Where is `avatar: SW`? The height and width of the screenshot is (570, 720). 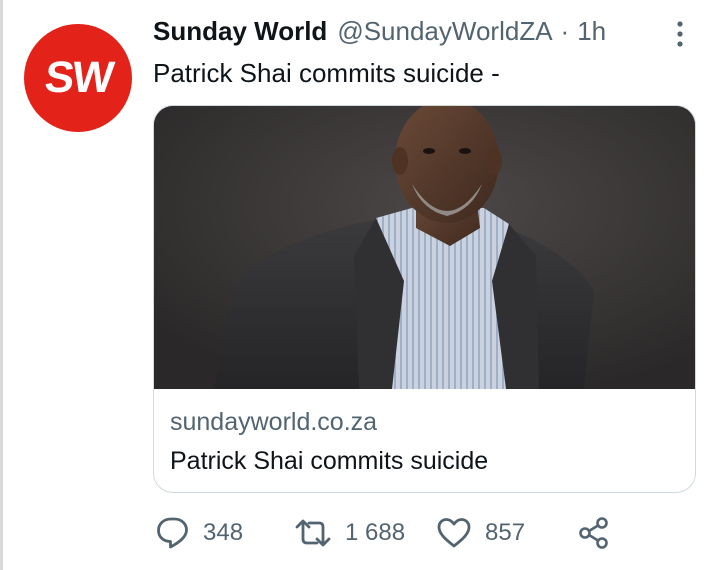
avatar: SW is located at coordinates (78, 78).